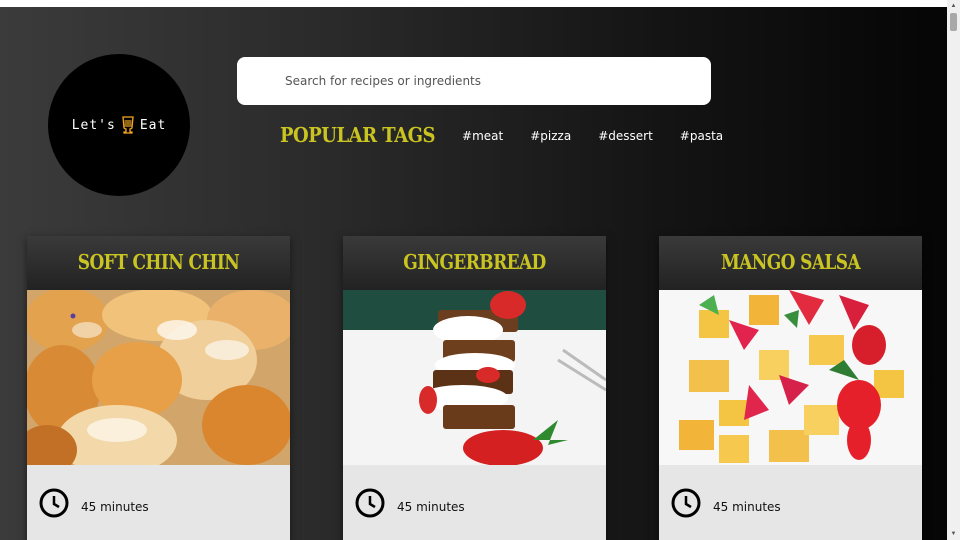  What do you see at coordinates (953, 22) in the screenshot?
I see `scrollbar-thumb` at bounding box center [953, 22].